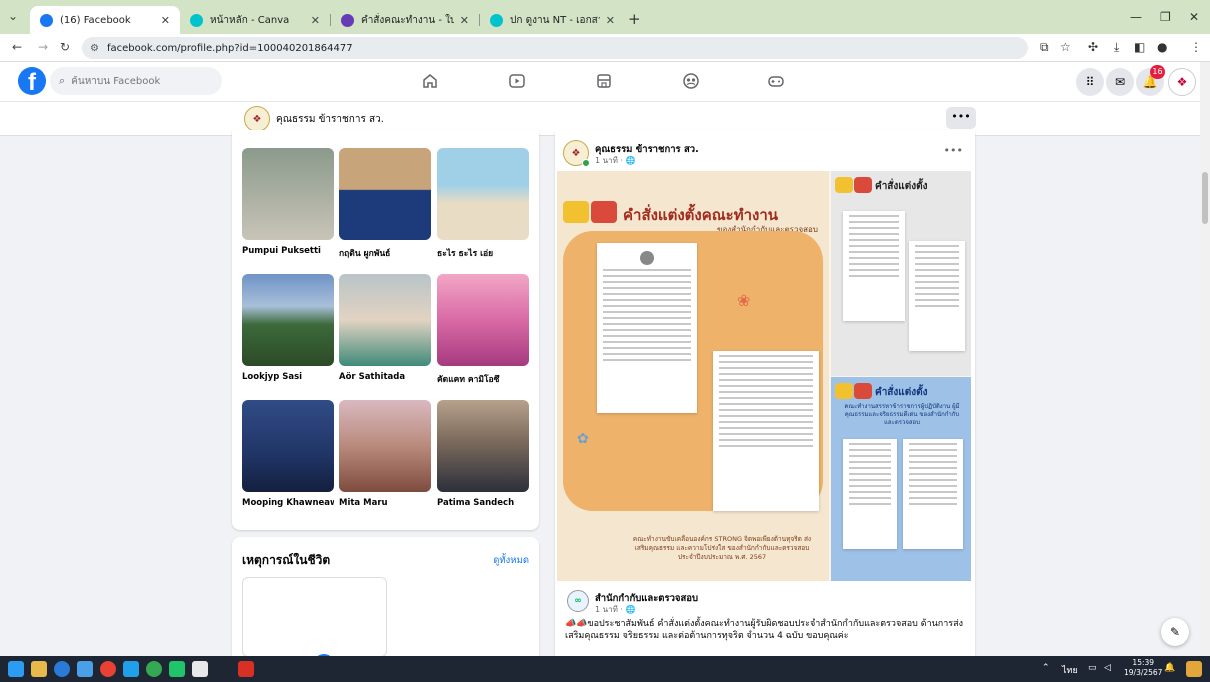 The width and height of the screenshot is (1210, 682). Describe the element at coordinates (330, 119) in the screenshot. I see `profile-name: คุณธรรม ข้าราชการ สว.` at that location.